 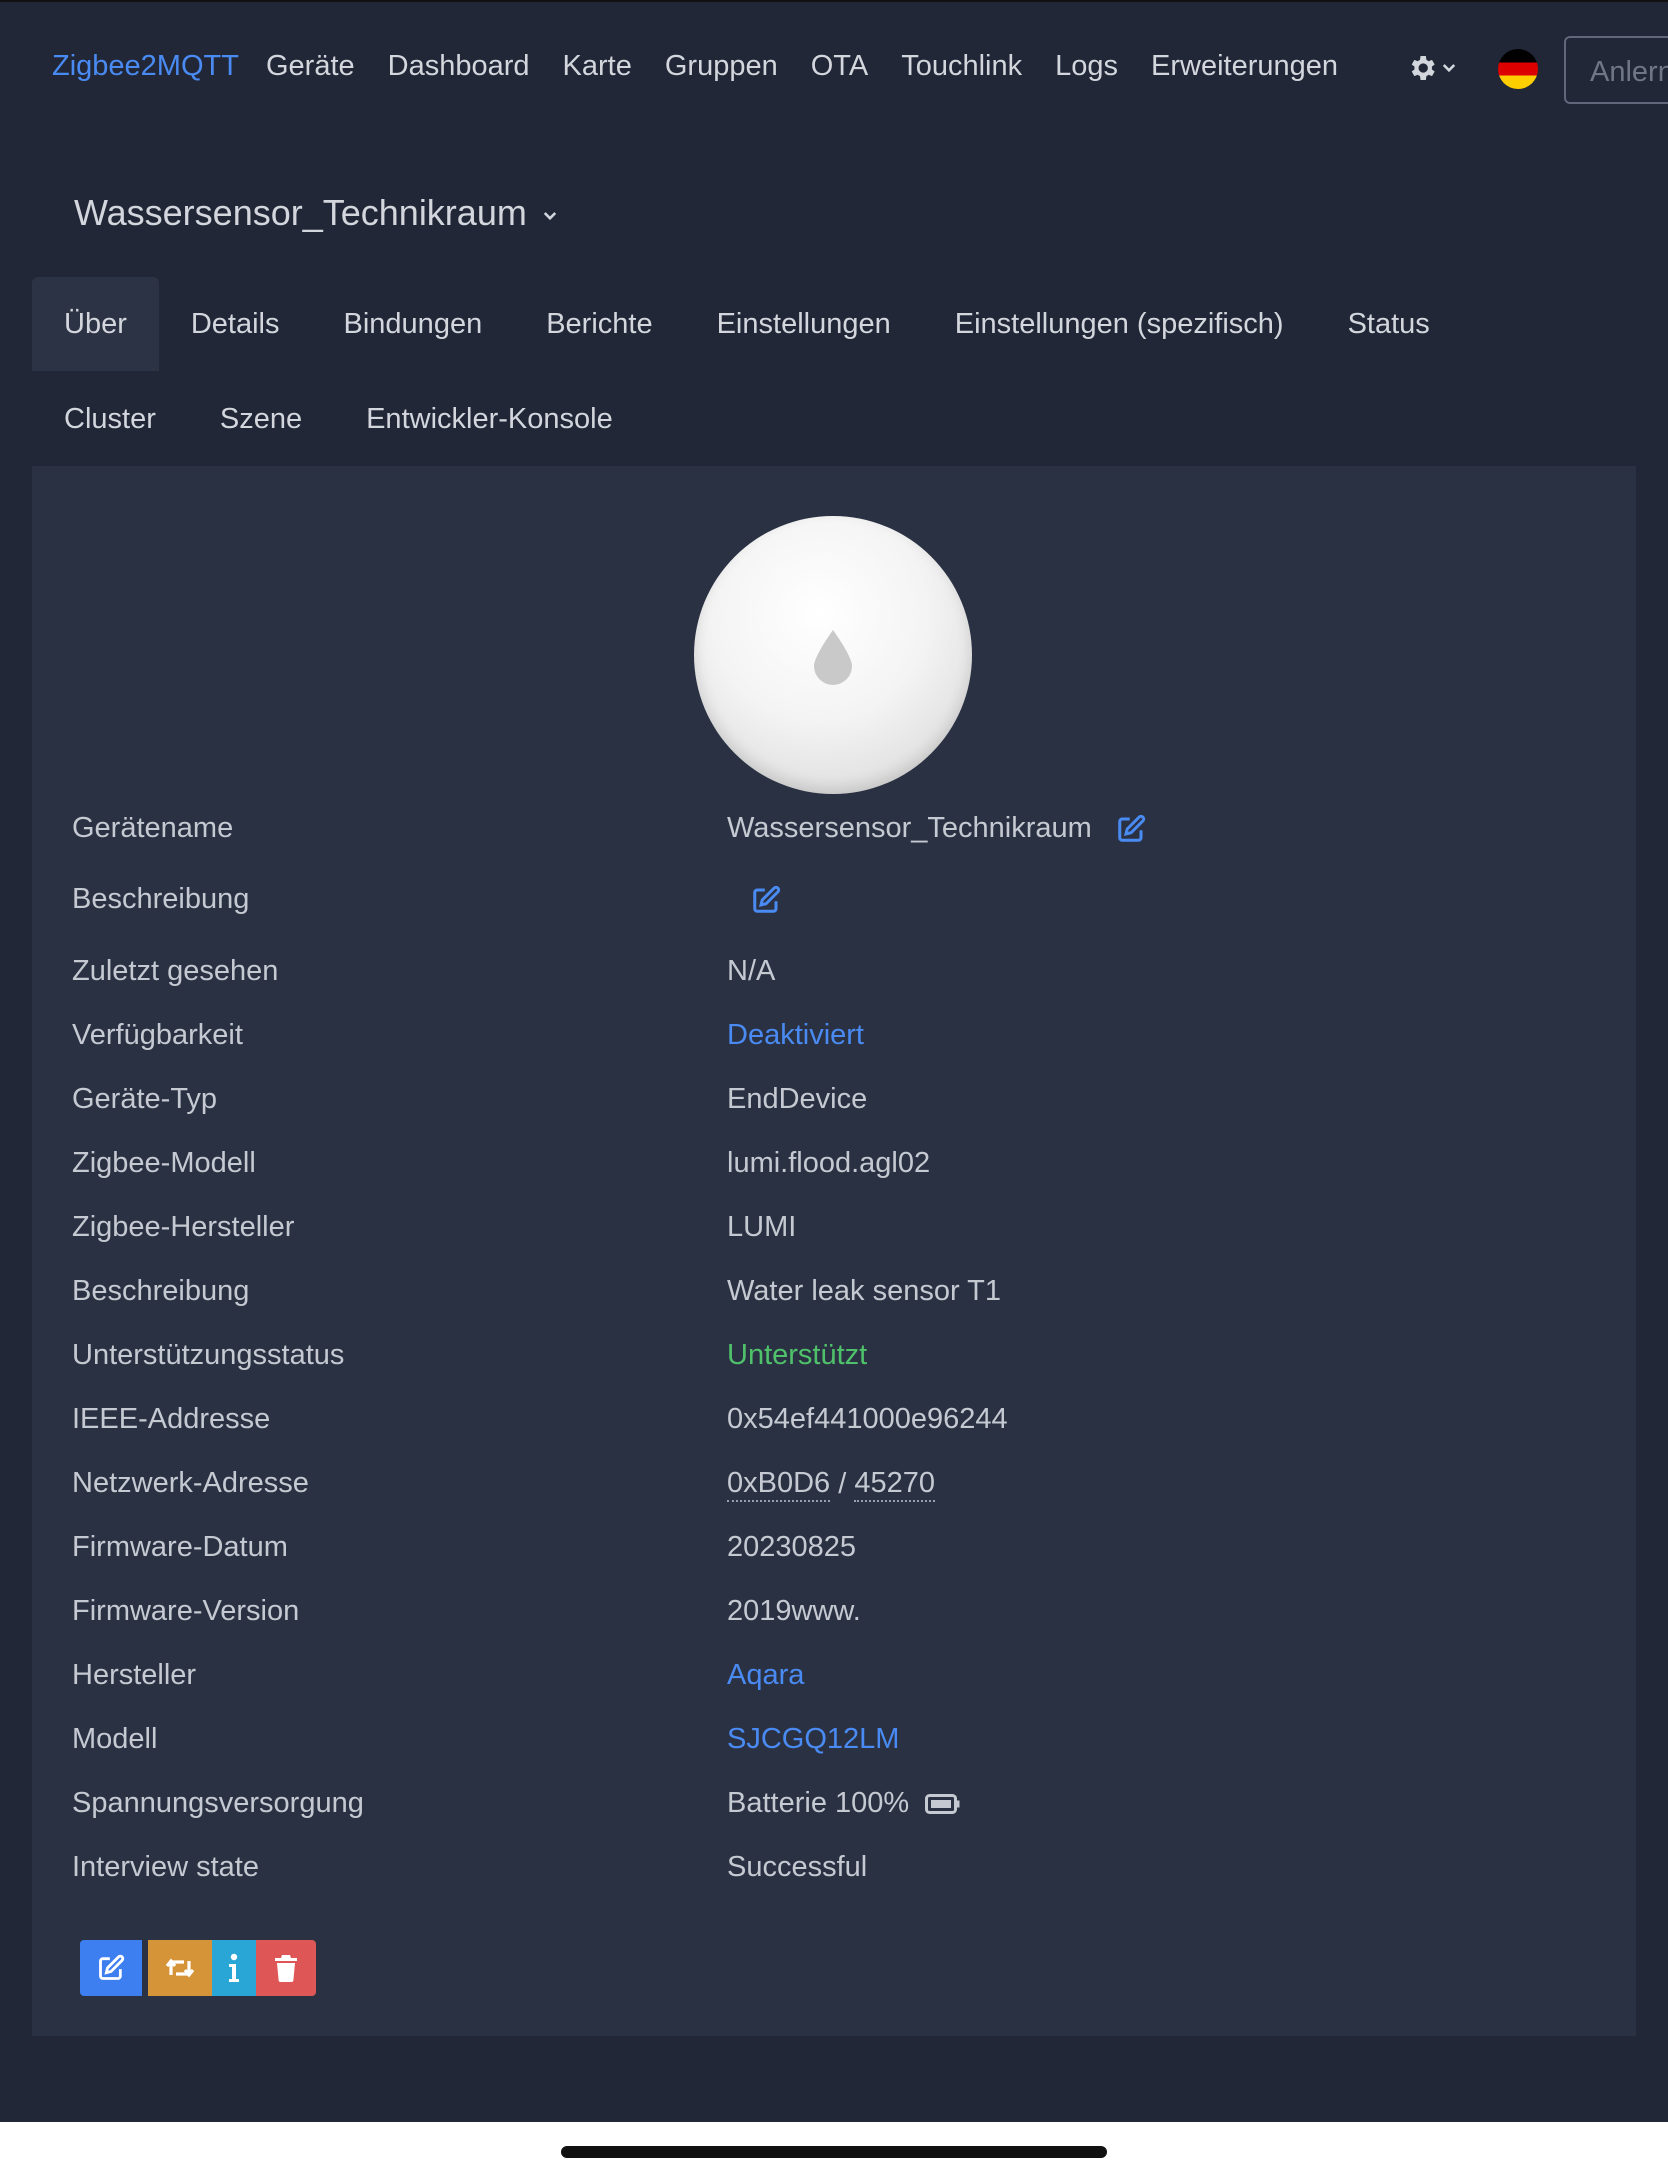 I want to click on value-zigbee-model: lumi.flood.agl02, so click(x=829, y=1163).